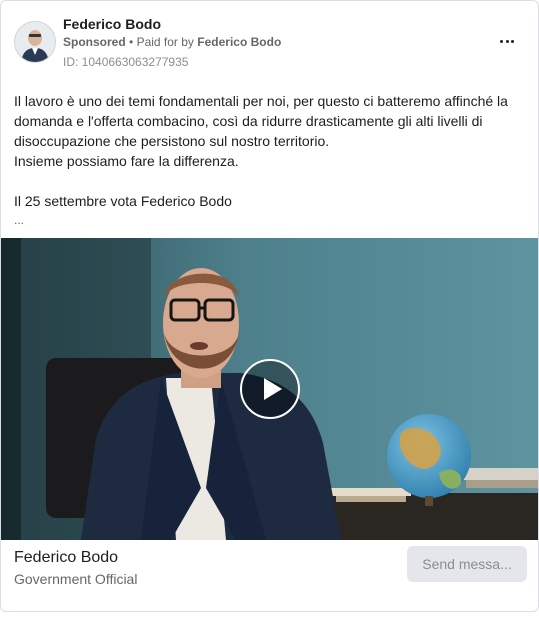 This screenshot has width=539, height=620. What do you see at coordinates (273, 389) in the screenshot?
I see `play-icon` at bounding box center [273, 389].